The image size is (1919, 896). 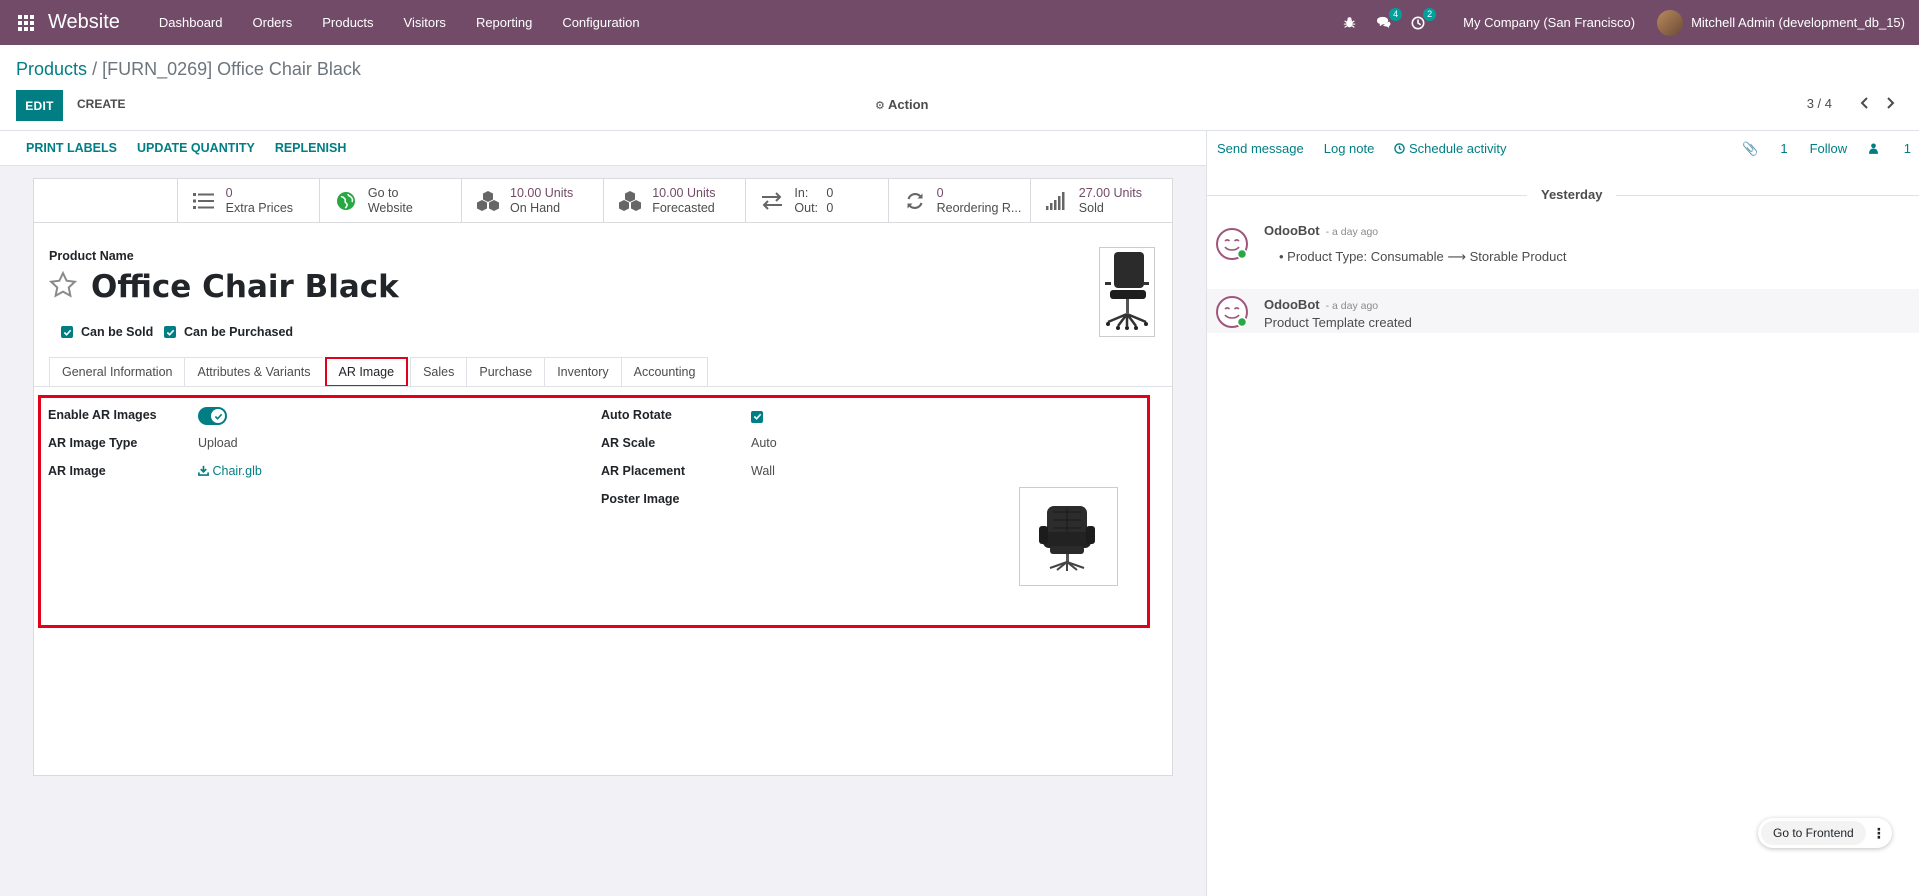 What do you see at coordinates (259, 207) in the screenshot?
I see `extra-prices-label: Extra Prices` at bounding box center [259, 207].